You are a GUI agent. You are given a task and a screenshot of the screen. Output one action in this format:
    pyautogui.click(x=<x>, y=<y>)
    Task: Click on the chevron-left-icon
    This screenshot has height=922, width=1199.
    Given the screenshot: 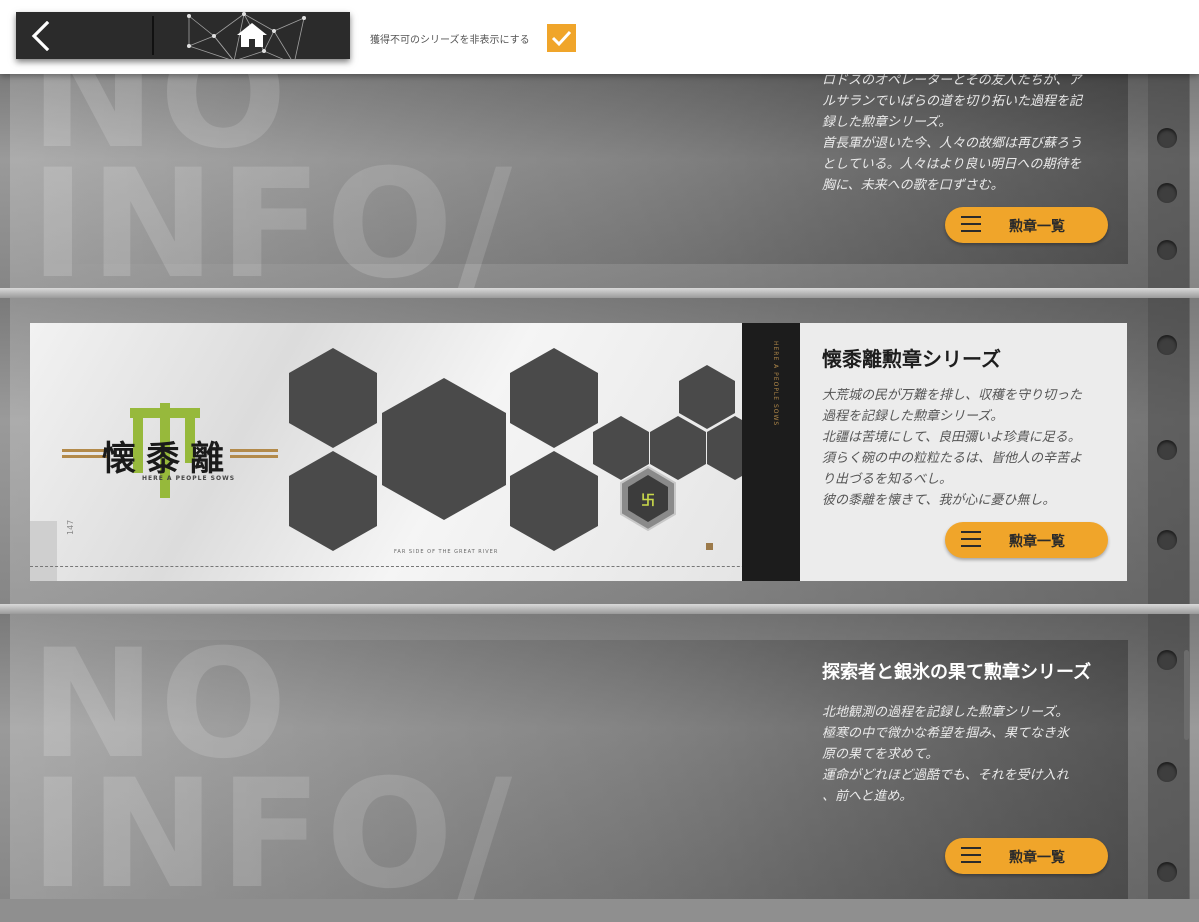 What is the action you would take?
    pyautogui.click(x=40, y=36)
    